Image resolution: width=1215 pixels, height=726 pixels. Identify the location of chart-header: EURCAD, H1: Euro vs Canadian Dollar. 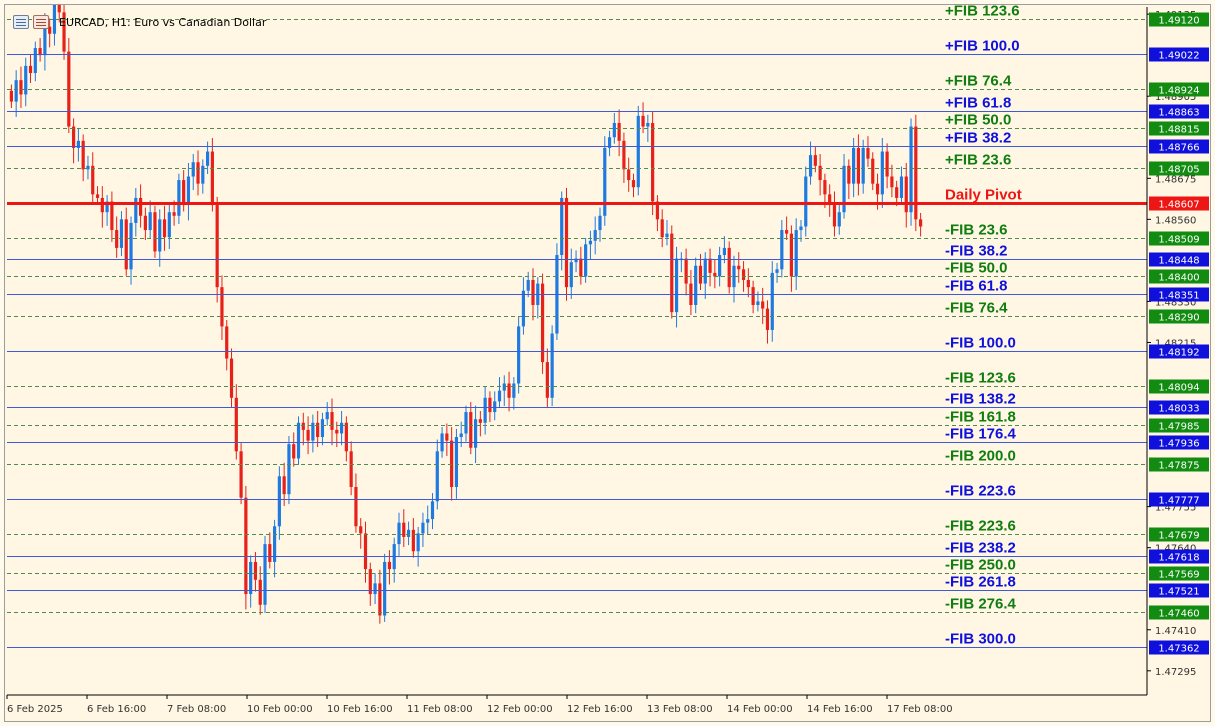
(139, 22).